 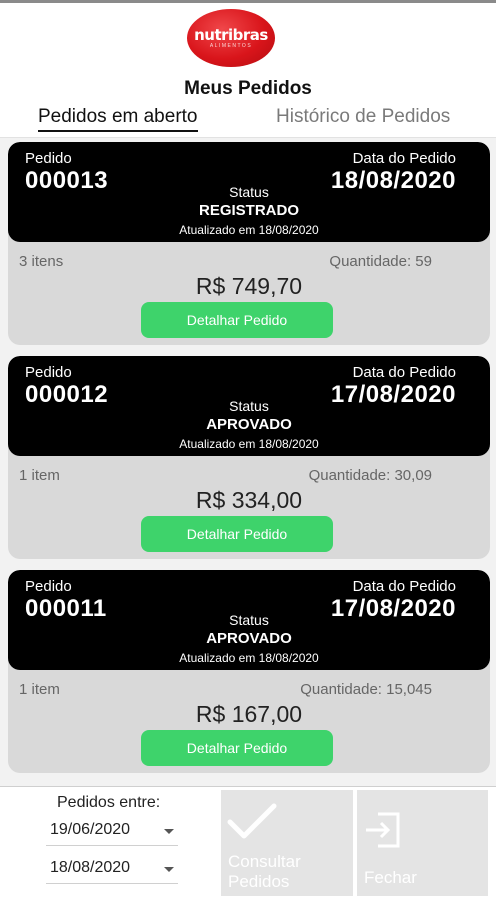 What do you see at coordinates (231, 34) in the screenshot?
I see `logo-text: nutribras` at bounding box center [231, 34].